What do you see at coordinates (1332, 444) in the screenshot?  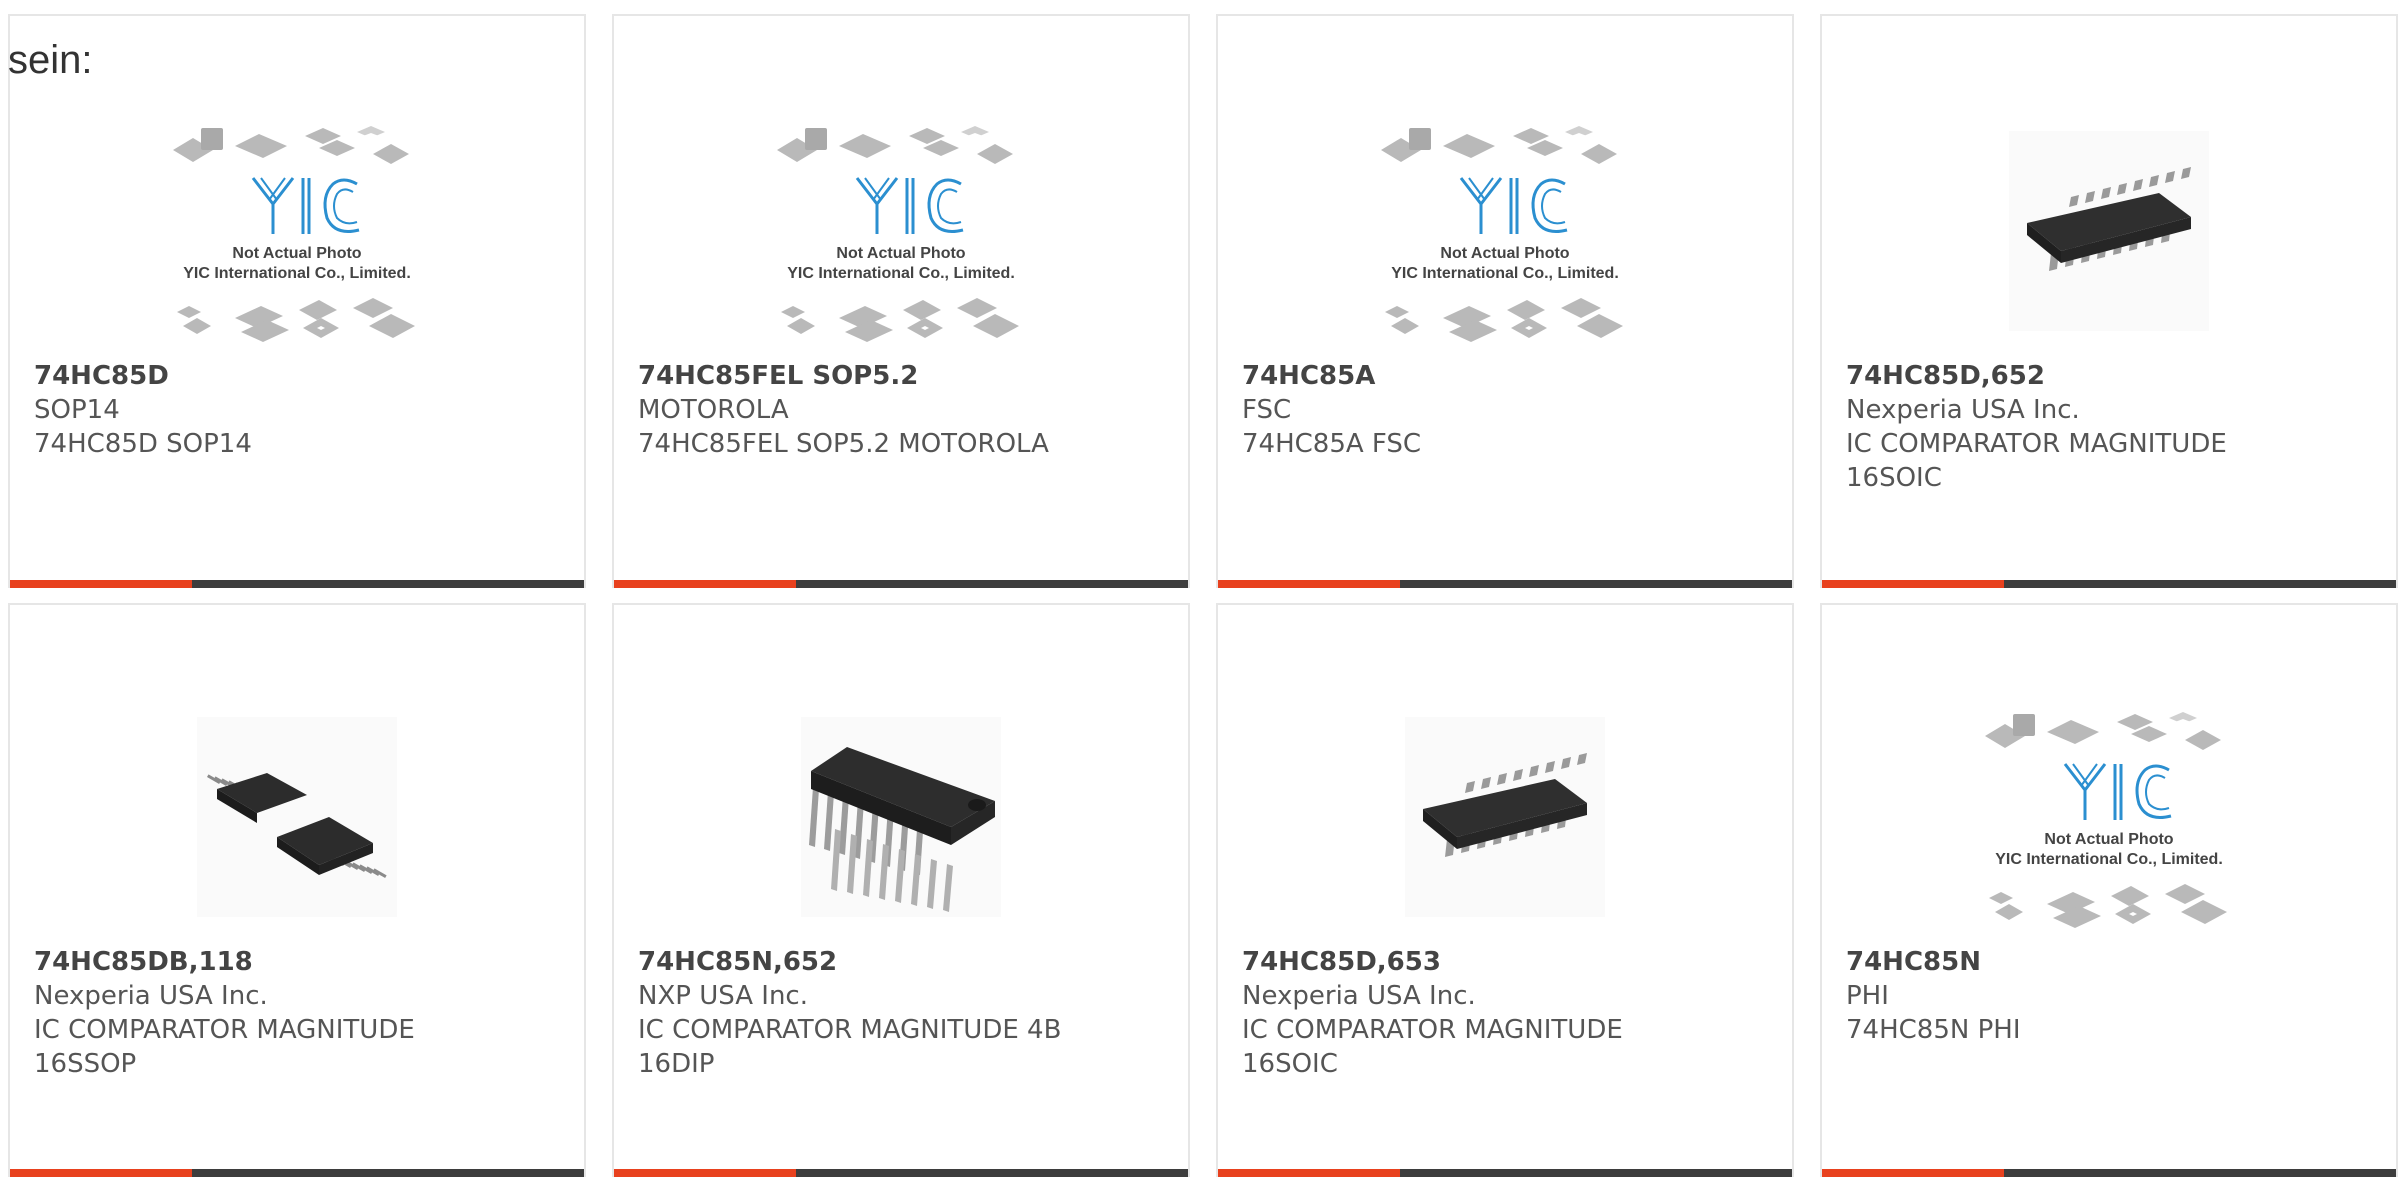 I see `product-detail: 74HC85A FSC` at bounding box center [1332, 444].